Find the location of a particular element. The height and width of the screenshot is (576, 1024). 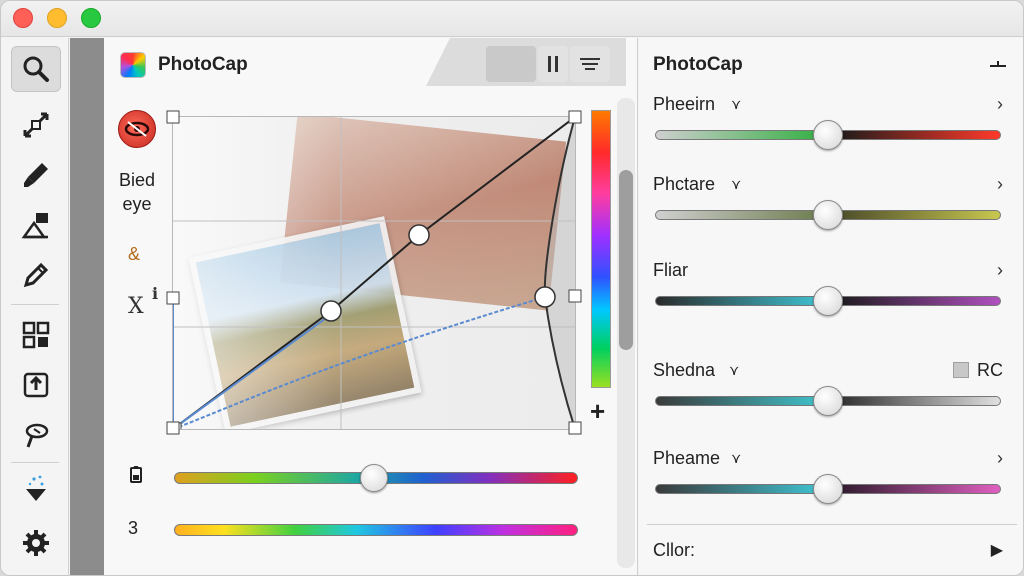

pause-icon is located at coordinates (553, 64).